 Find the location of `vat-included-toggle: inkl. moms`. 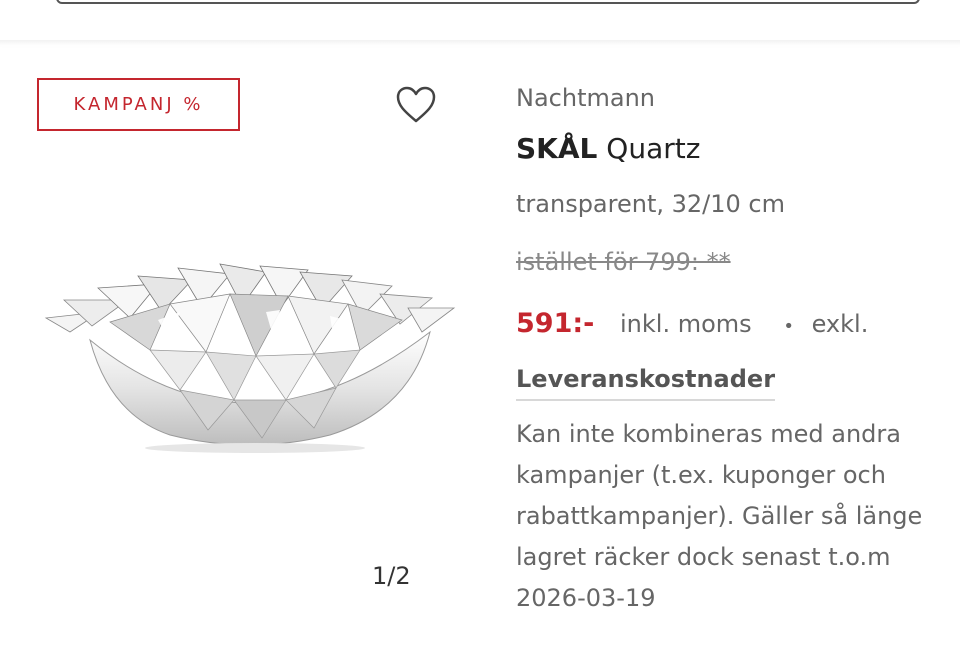

vat-included-toggle: inkl. moms is located at coordinates (686, 324).